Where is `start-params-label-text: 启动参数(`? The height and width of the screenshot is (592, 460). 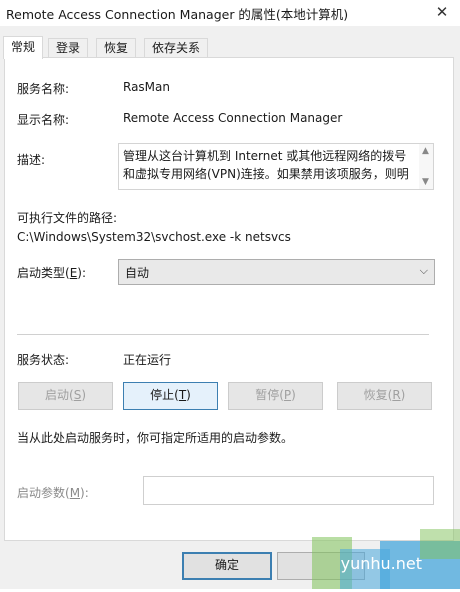
start-params-label-text: 启动参数( is located at coordinates (43, 493).